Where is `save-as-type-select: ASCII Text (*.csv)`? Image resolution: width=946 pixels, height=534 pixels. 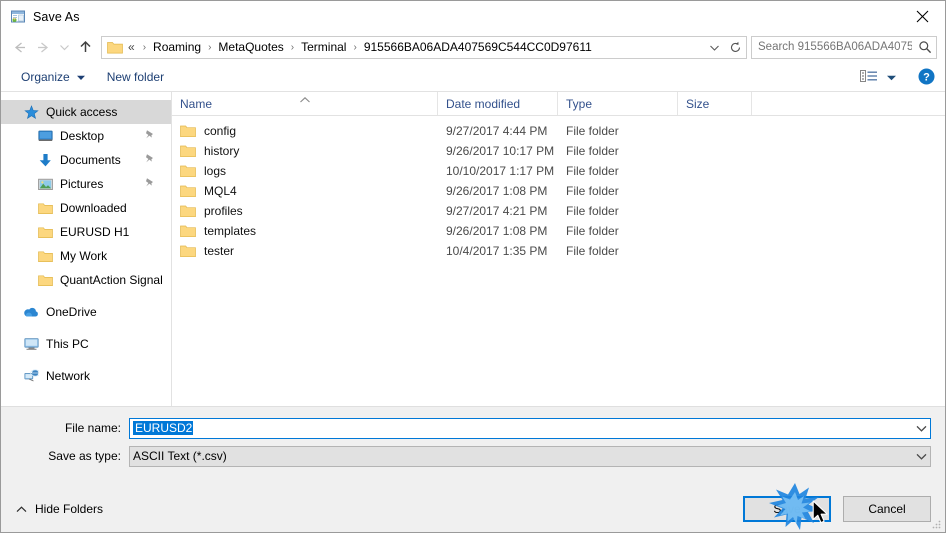 save-as-type-select: ASCII Text (*.csv) is located at coordinates (530, 456).